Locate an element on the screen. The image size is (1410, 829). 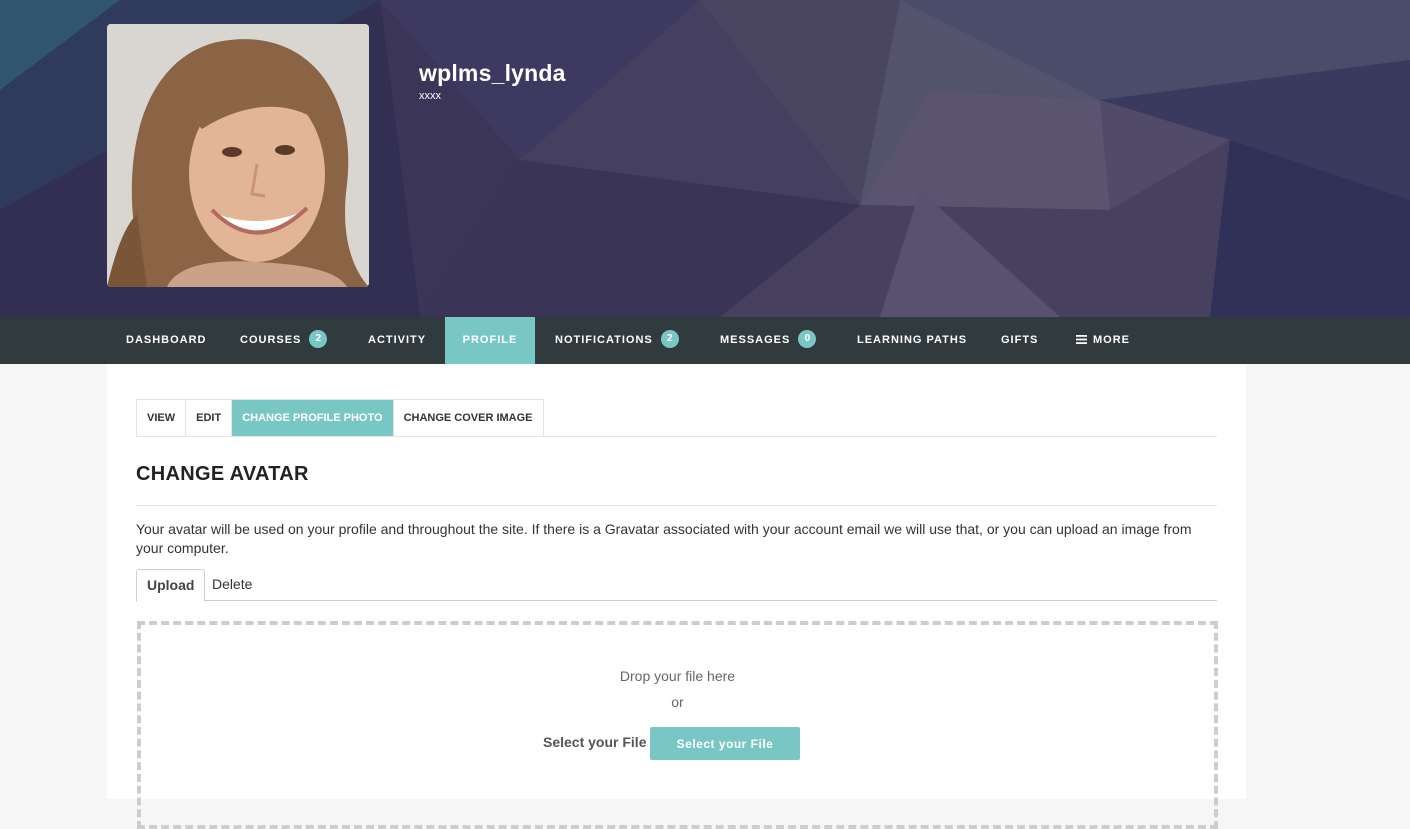
subnav-edit: EDIT is located at coordinates (209, 418).